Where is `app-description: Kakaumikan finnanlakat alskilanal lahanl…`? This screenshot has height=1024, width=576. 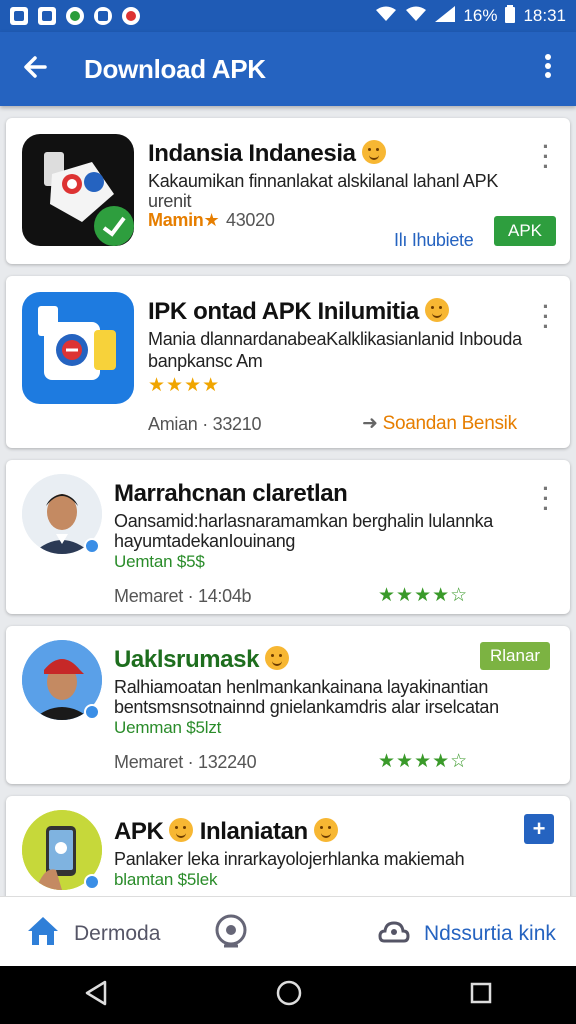
app-description: Kakaumikan finnanlakat alskilanal lahanl… is located at coordinates (323, 181).